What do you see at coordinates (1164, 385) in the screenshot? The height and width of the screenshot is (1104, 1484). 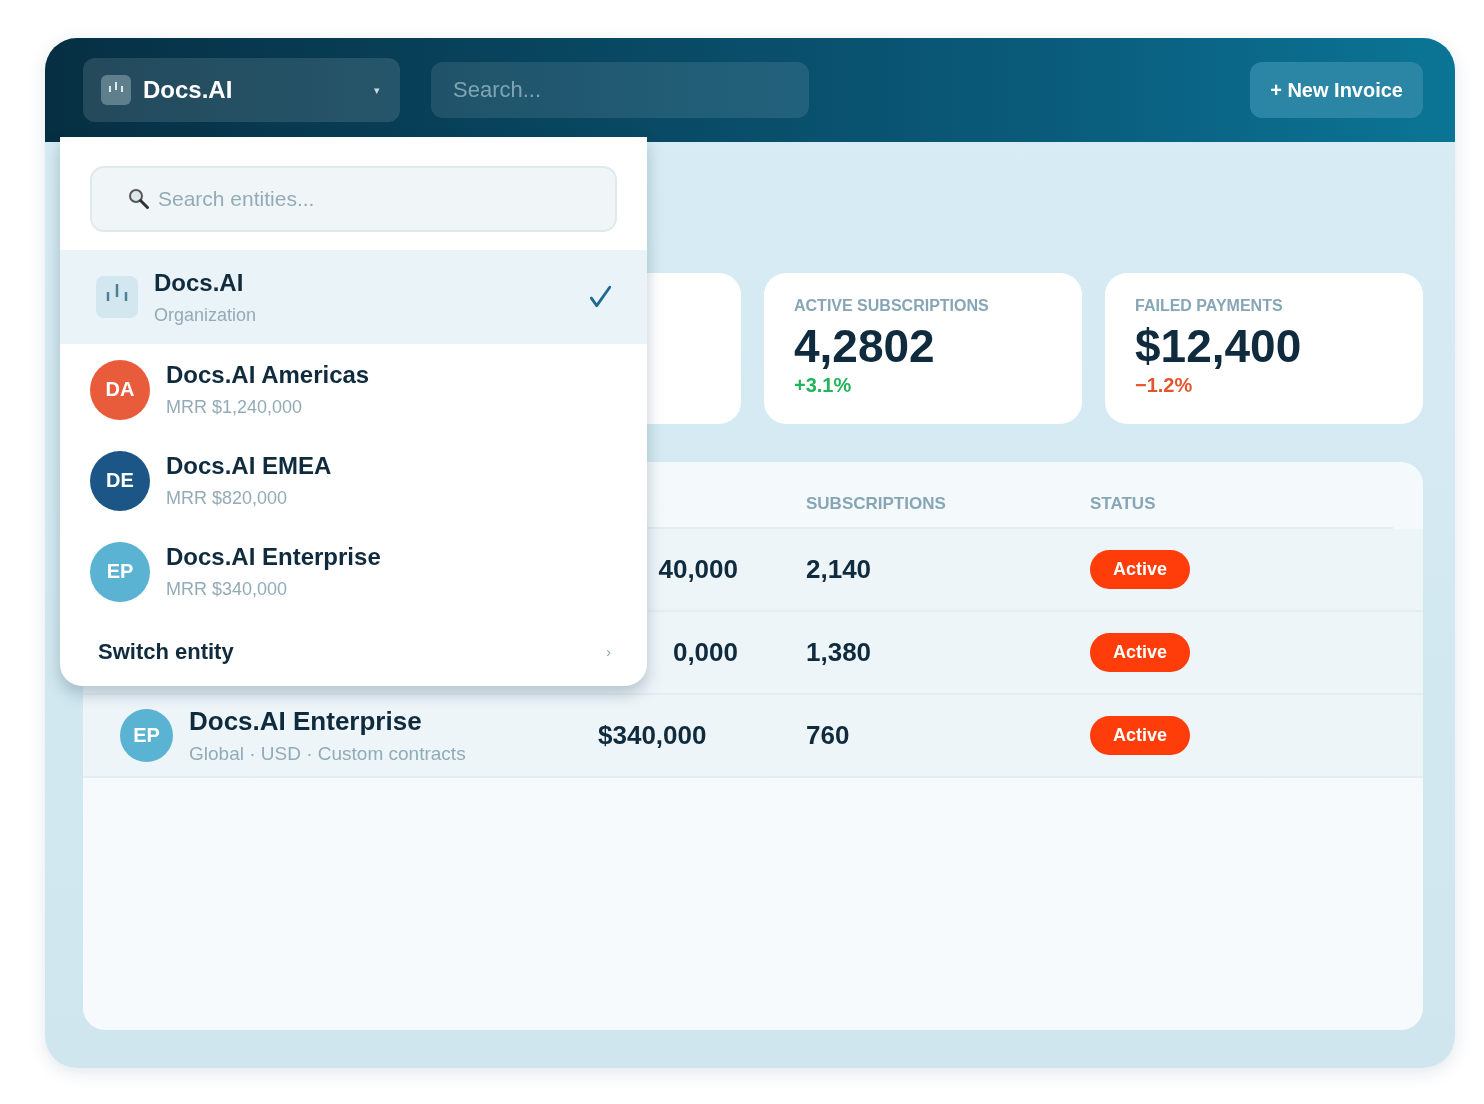 I see `stat-change: −1.2%` at bounding box center [1164, 385].